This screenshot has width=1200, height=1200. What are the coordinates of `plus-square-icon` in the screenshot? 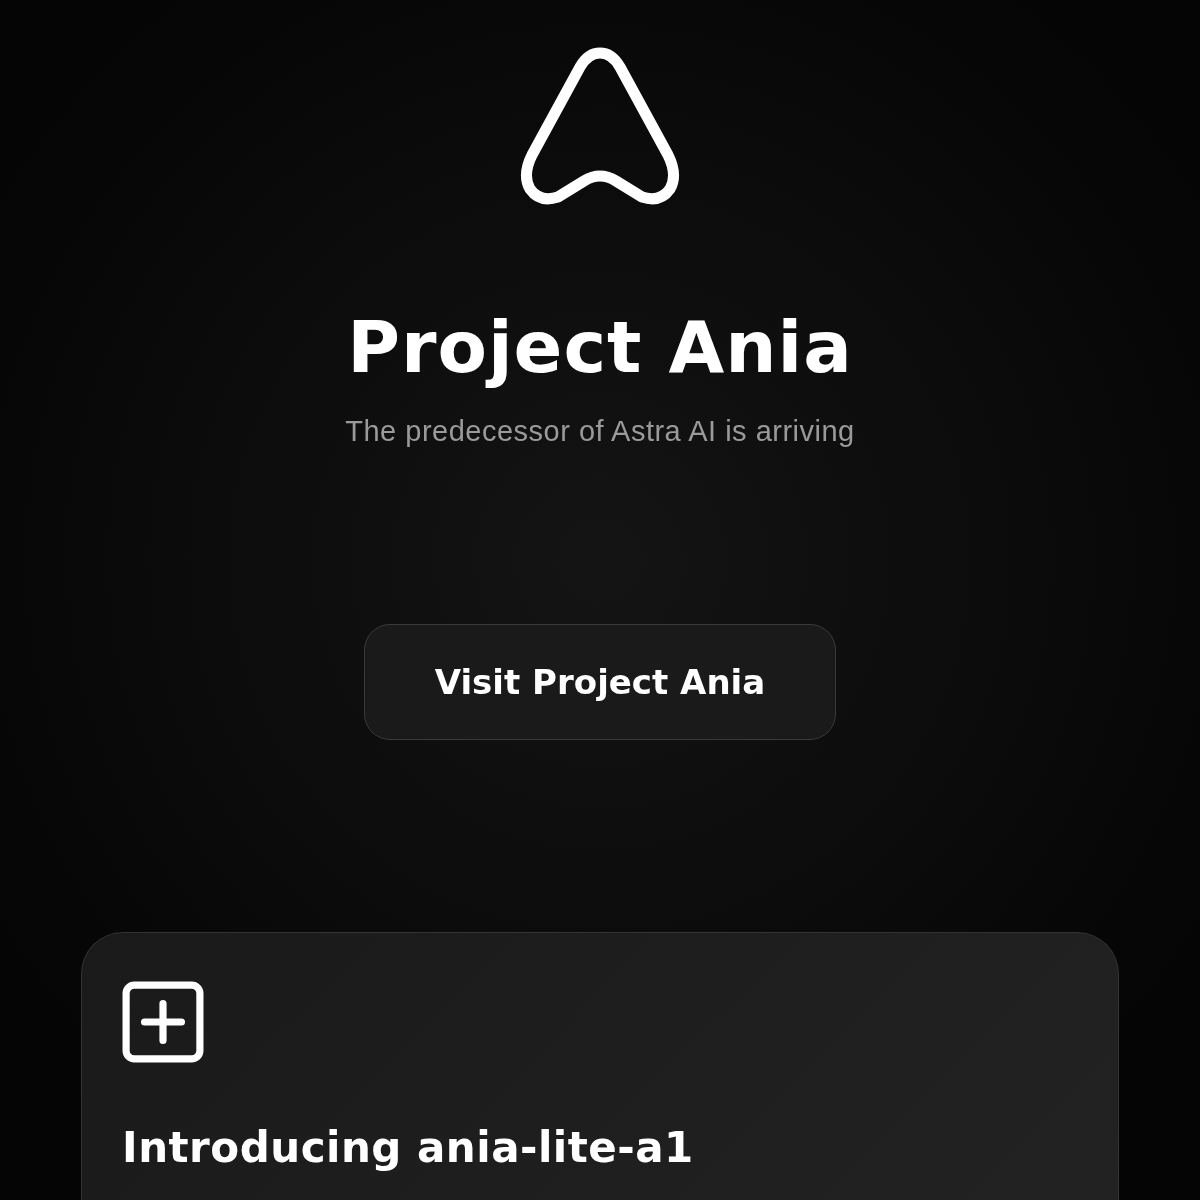 It's located at (163, 1022).